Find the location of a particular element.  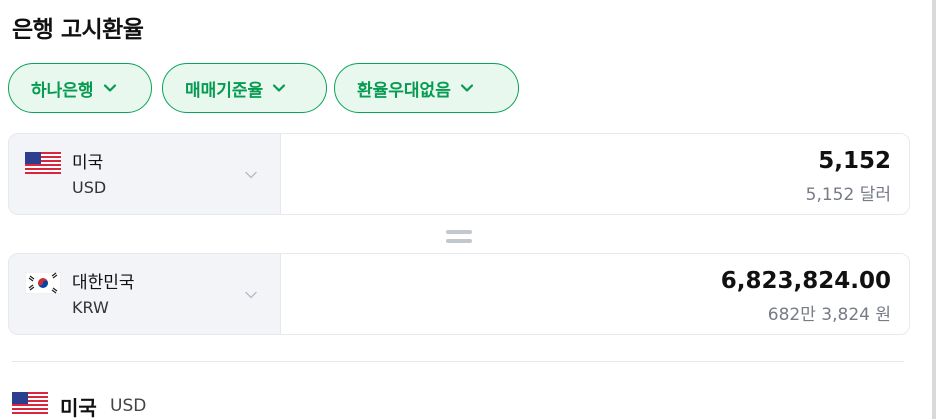

to-currency-select: 대한민국 KRW is located at coordinates (145, 294).